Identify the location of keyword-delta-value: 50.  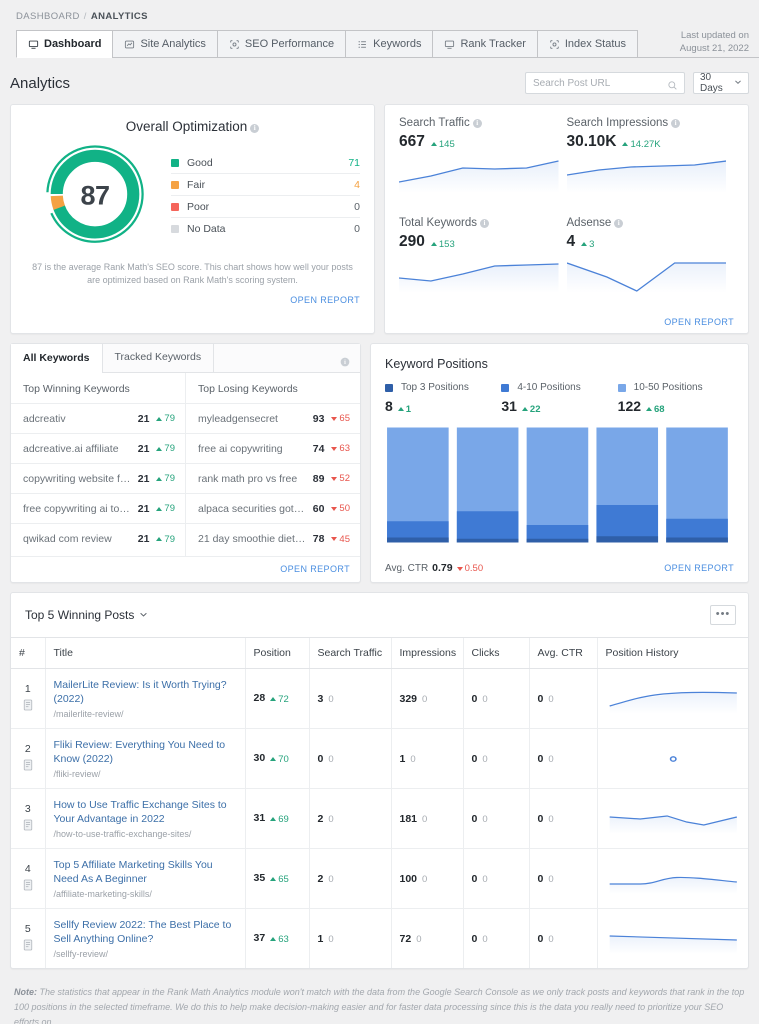
(344, 508).